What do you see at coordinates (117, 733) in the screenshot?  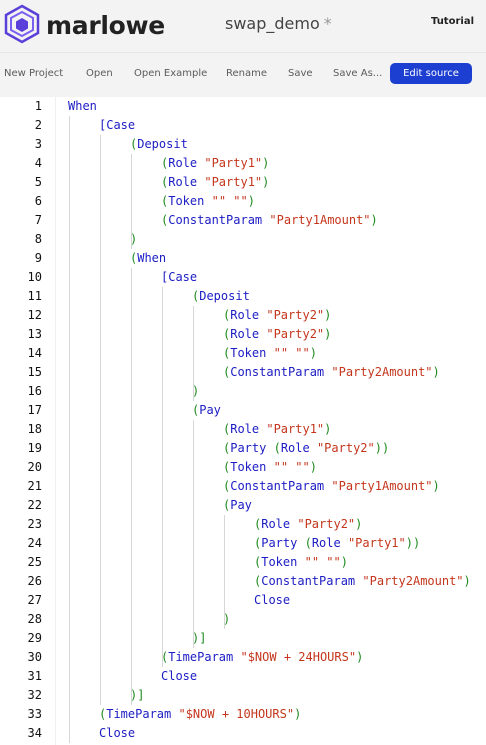 I see `code-token: Close` at bounding box center [117, 733].